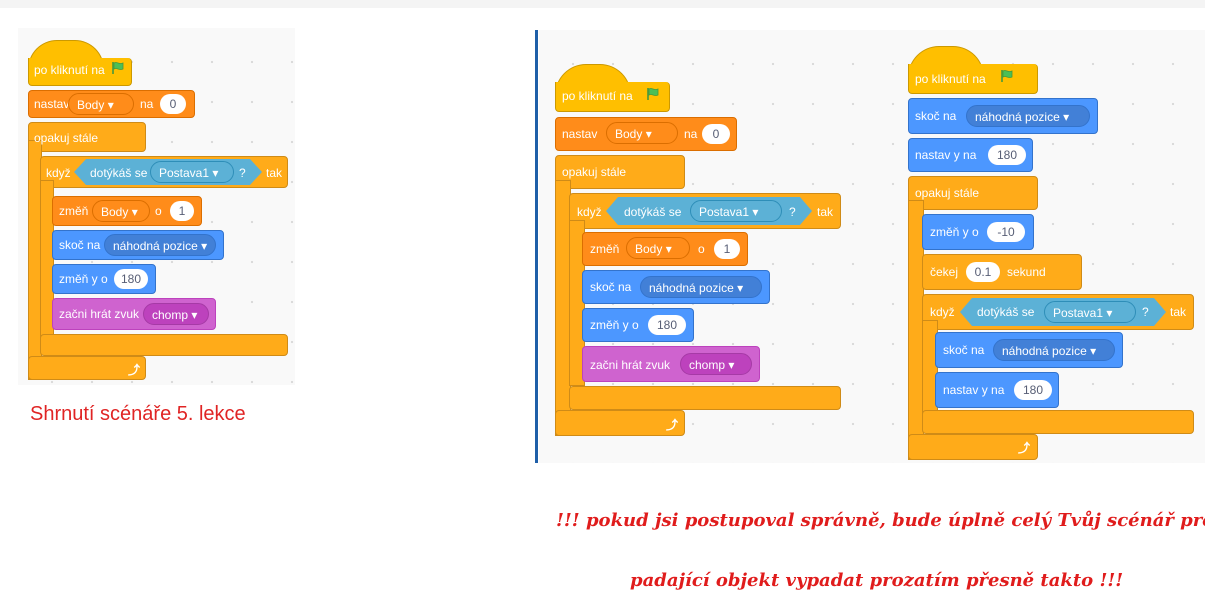 The image size is (1205, 596). What do you see at coordinates (1026, 272) in the screenshot?
I see `wait-unit: sekund` at bounding box center [1026, 272].